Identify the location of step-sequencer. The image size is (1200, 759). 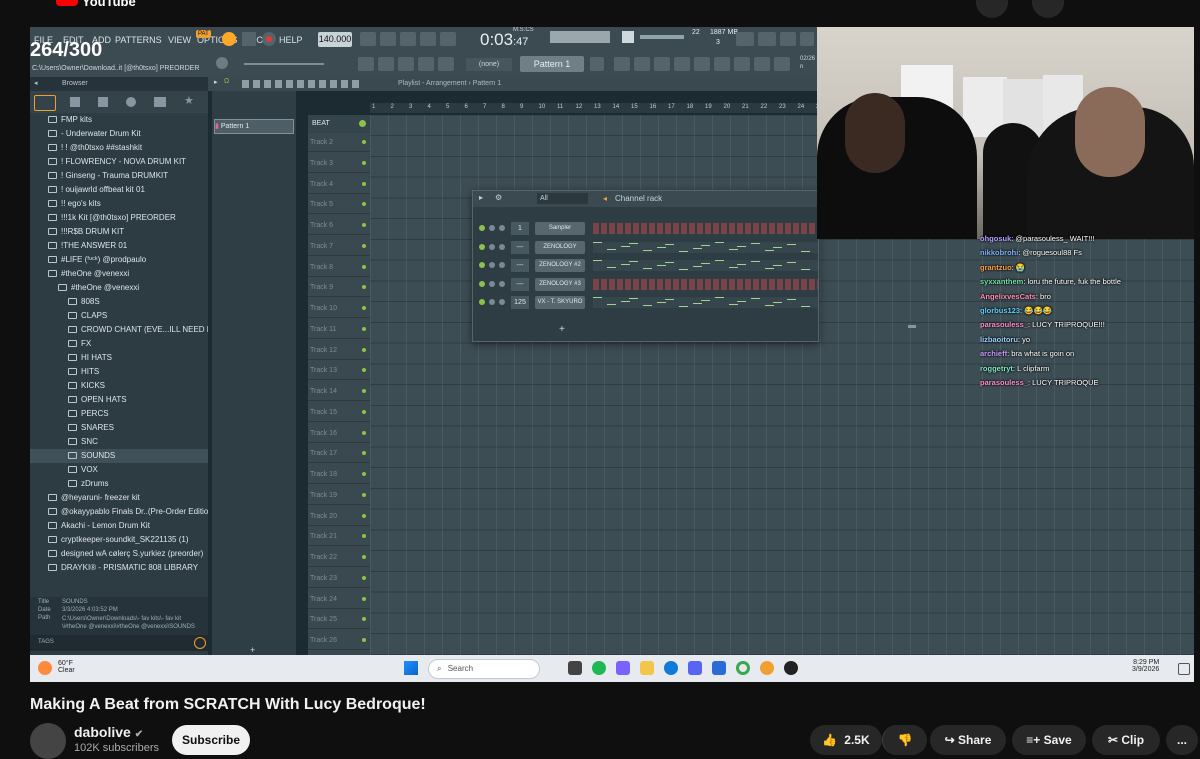
(705, 284).